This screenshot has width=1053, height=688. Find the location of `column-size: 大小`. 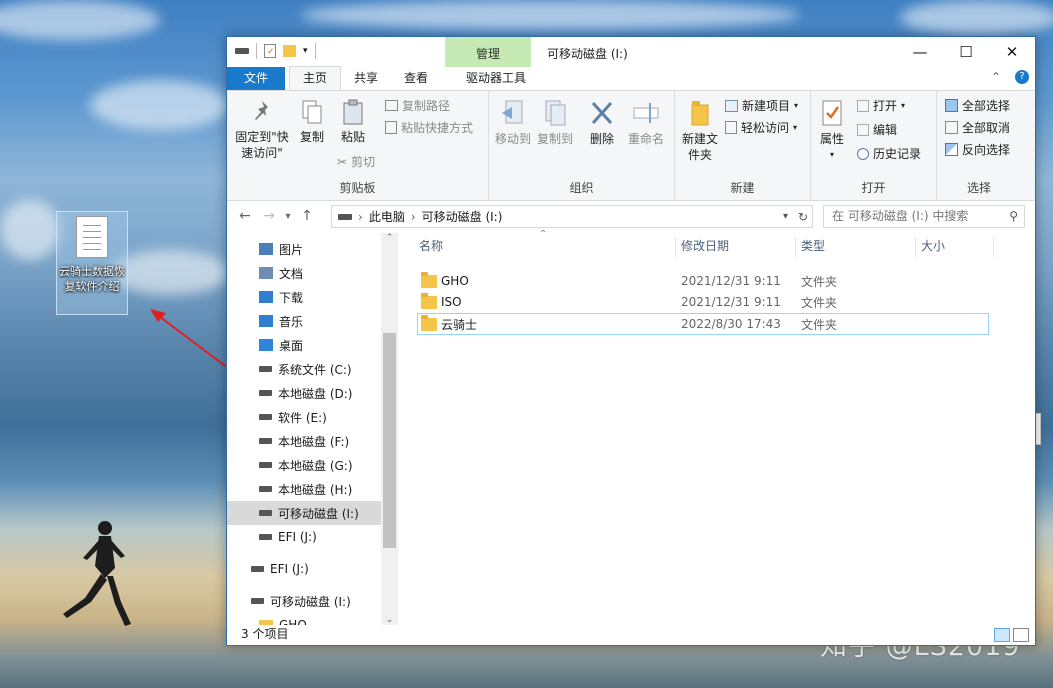

column-size: 大小 is located at coordinates (933, 246).